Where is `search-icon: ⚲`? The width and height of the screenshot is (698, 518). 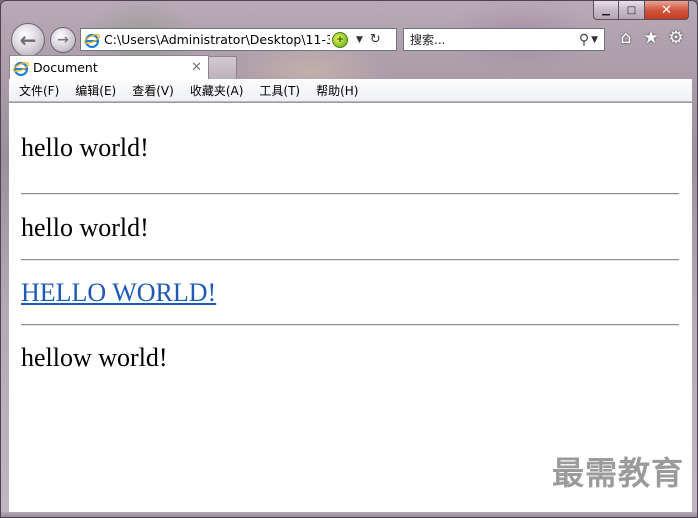 search-icon: ⚲ is located at coordinates (584, 40).